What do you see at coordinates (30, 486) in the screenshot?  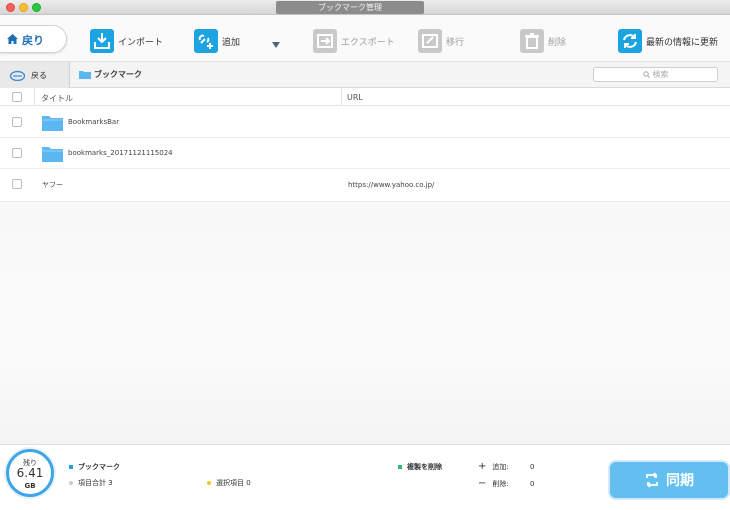 I see `storage-unit: GB` at bounding box center [30, 486].